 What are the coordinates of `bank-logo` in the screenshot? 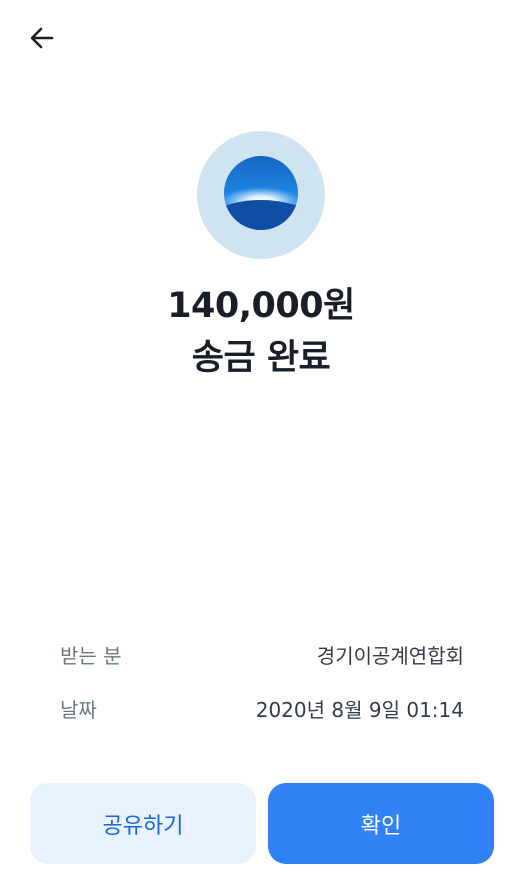 It's located at (261, 195).